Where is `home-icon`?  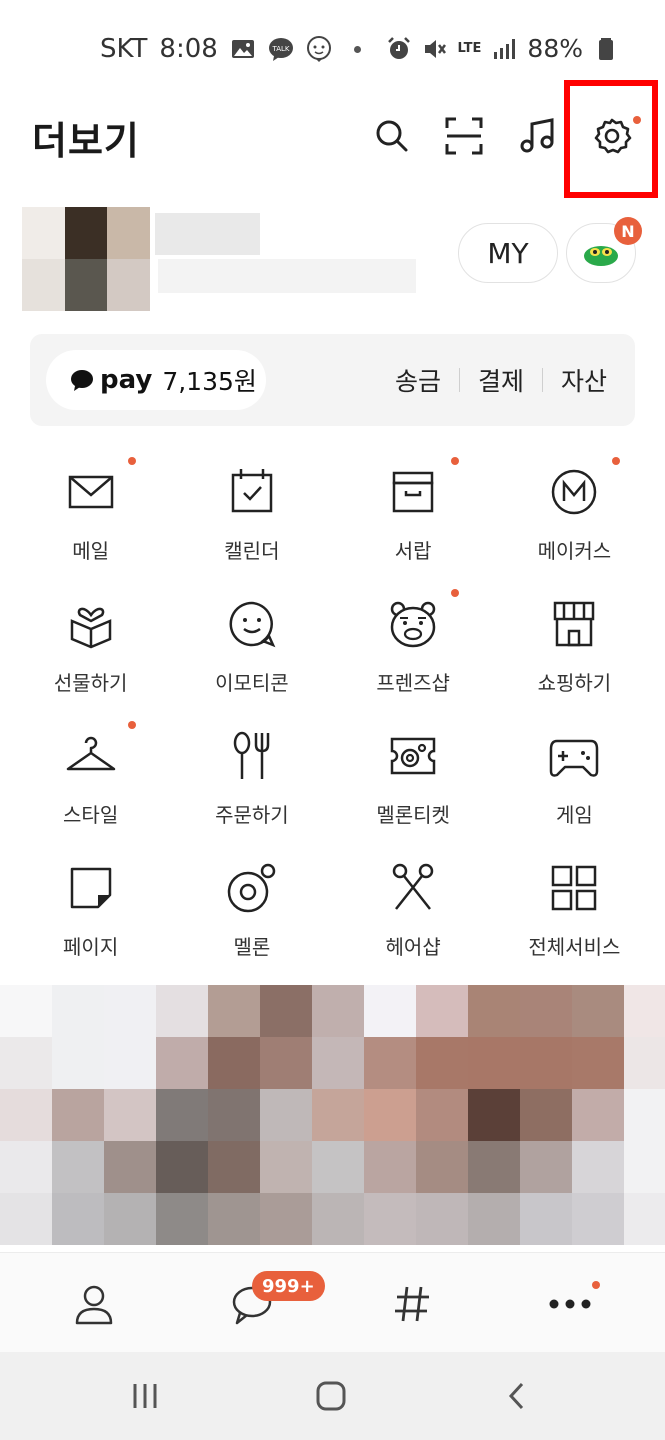 home-icon is located at coordinates (331, 1396).